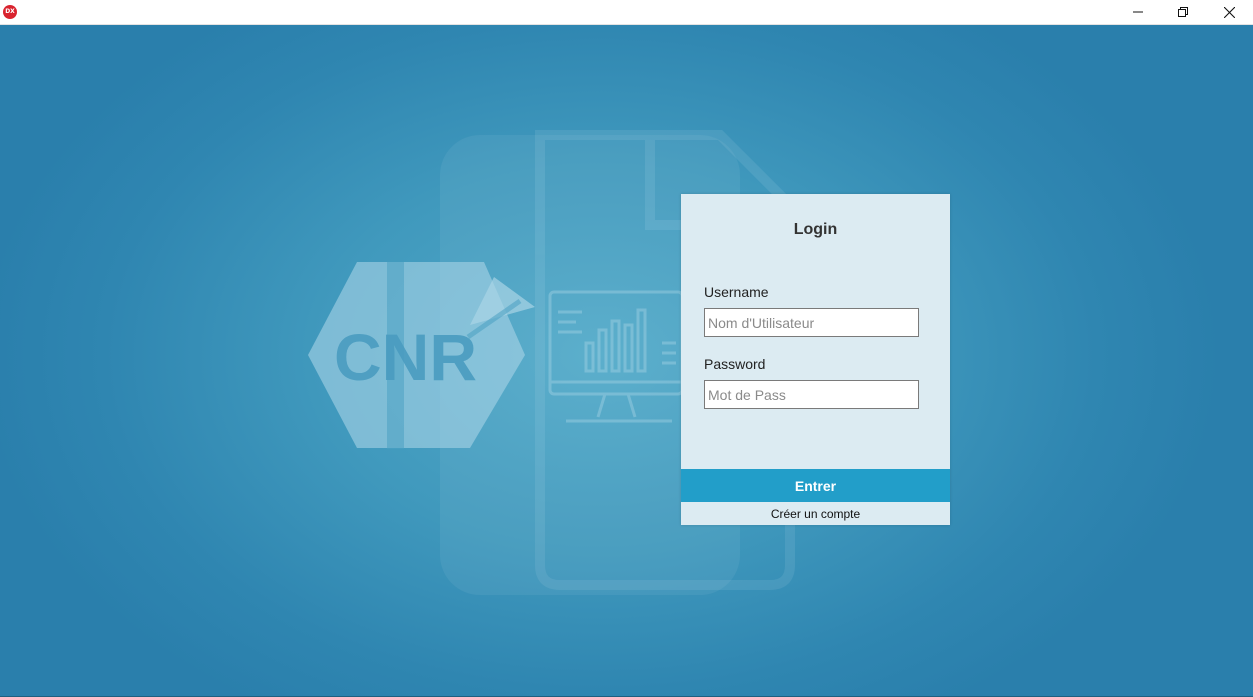 Image resolution: width=1253 pixels, height=697 pixels. I want to click on username-label: Username, so click(736, 292).